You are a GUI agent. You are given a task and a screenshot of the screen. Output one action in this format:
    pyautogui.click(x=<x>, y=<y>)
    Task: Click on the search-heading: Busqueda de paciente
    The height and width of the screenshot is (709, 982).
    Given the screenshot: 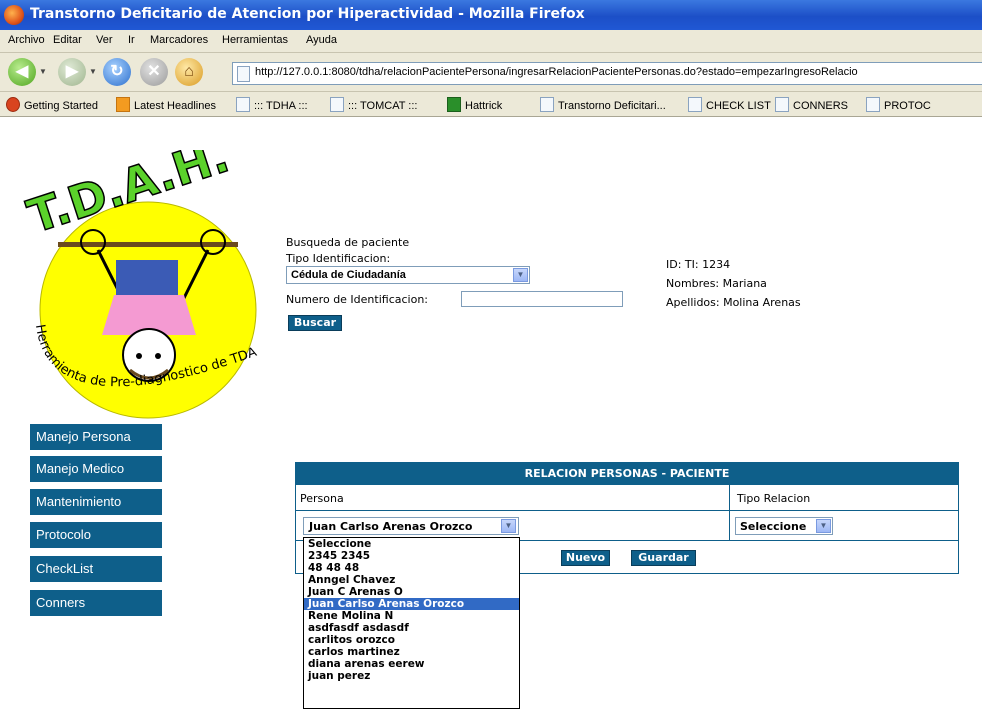 What is the action you would take?
    pyautogui.click(x=348, y=242)
    